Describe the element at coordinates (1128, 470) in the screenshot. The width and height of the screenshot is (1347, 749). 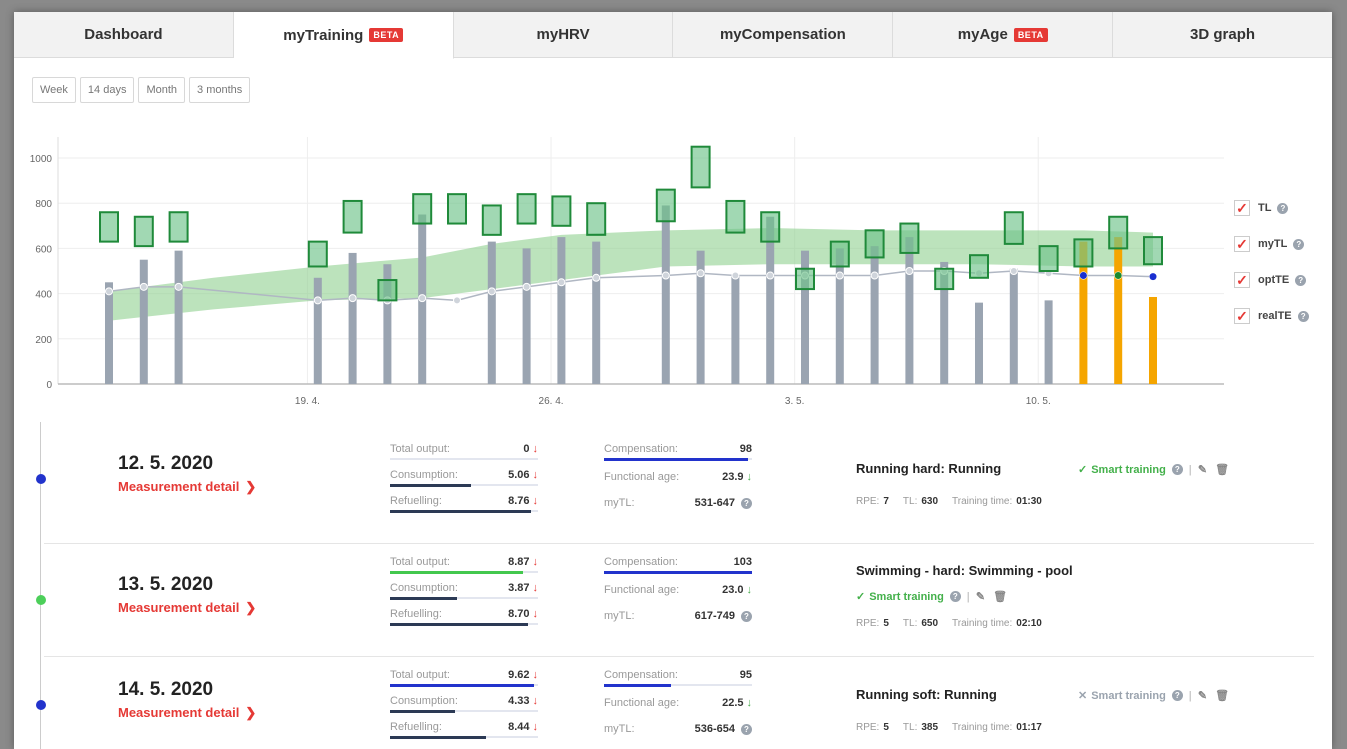
I see `smart-training-text: Smart training` at that location.